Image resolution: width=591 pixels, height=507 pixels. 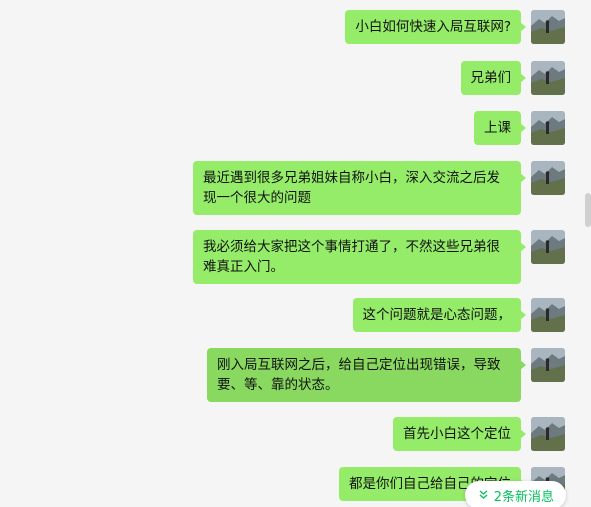 I want to click on message-bubble-selected: 刚入局互联网之后，给自己定位出现错误，导致要、等、靠的状态。, so click(x=366, y=375).